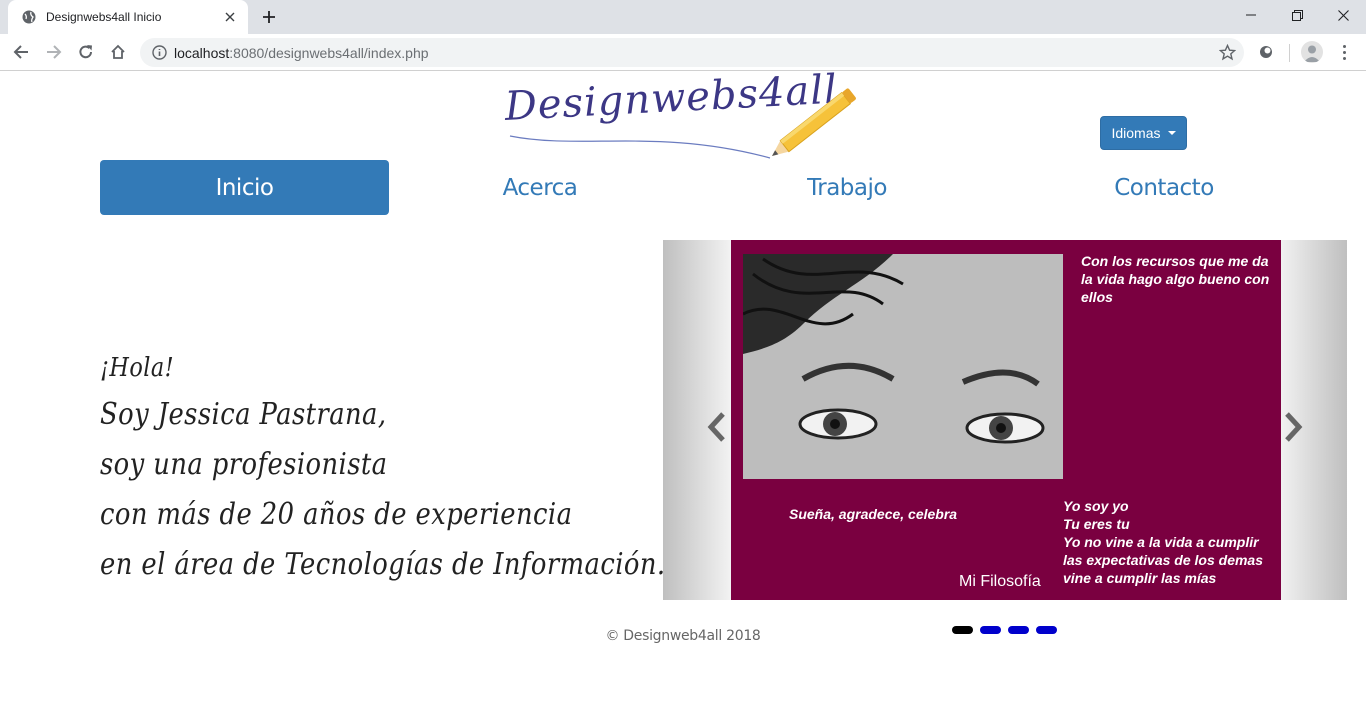 This screenshot has height=728, width=1366. What do you see at coordinates (682, 123) in the screenshot?
I see `pencil-icon` at bounding box center [682, 123].